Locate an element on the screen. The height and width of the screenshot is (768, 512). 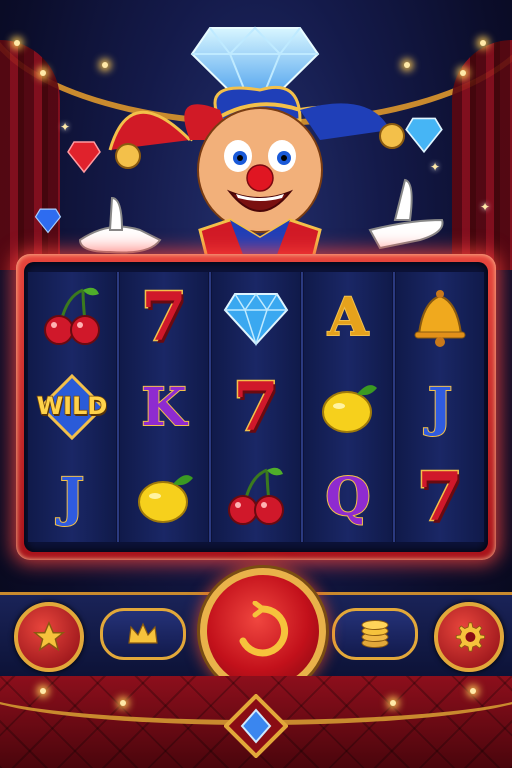
reel-5: J7 is located at coordinates (440, 407).